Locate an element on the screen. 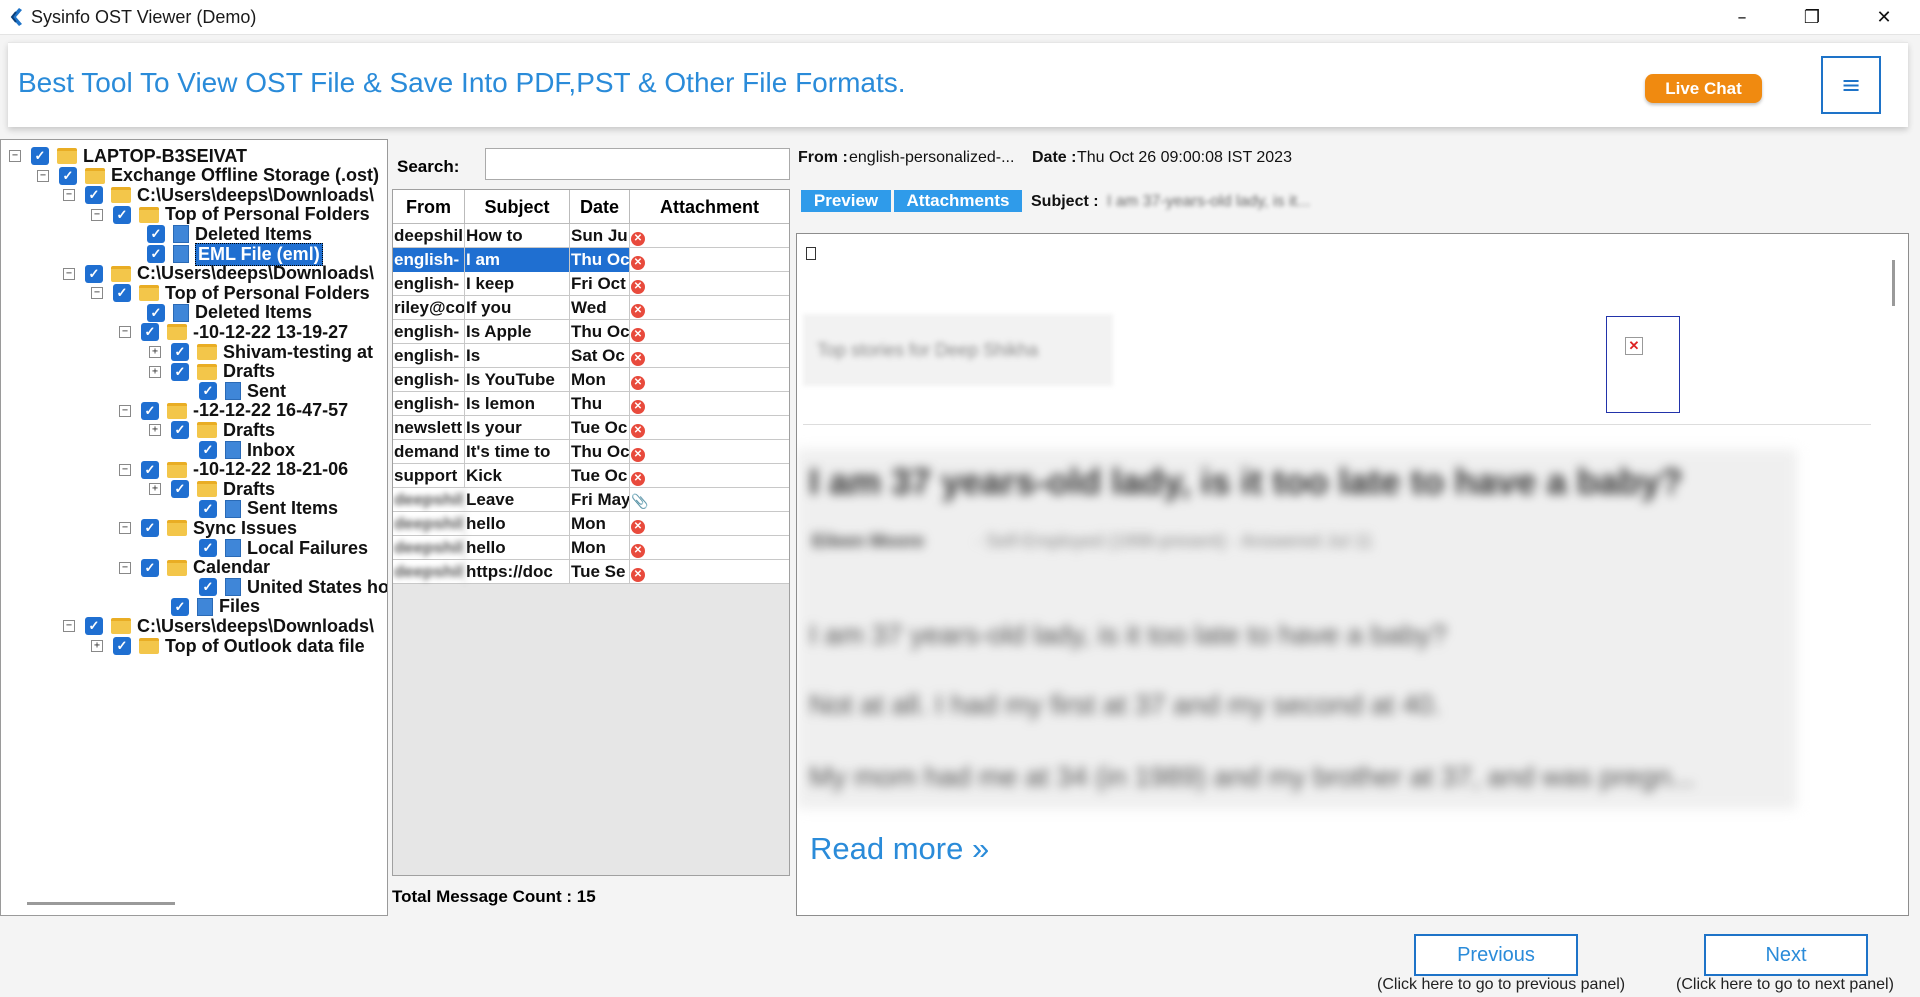 The height and width of the screenshot is (997, 1920). table-row: deepshil https://doc Tue Se ✕ is located at coordinates (591, 572).